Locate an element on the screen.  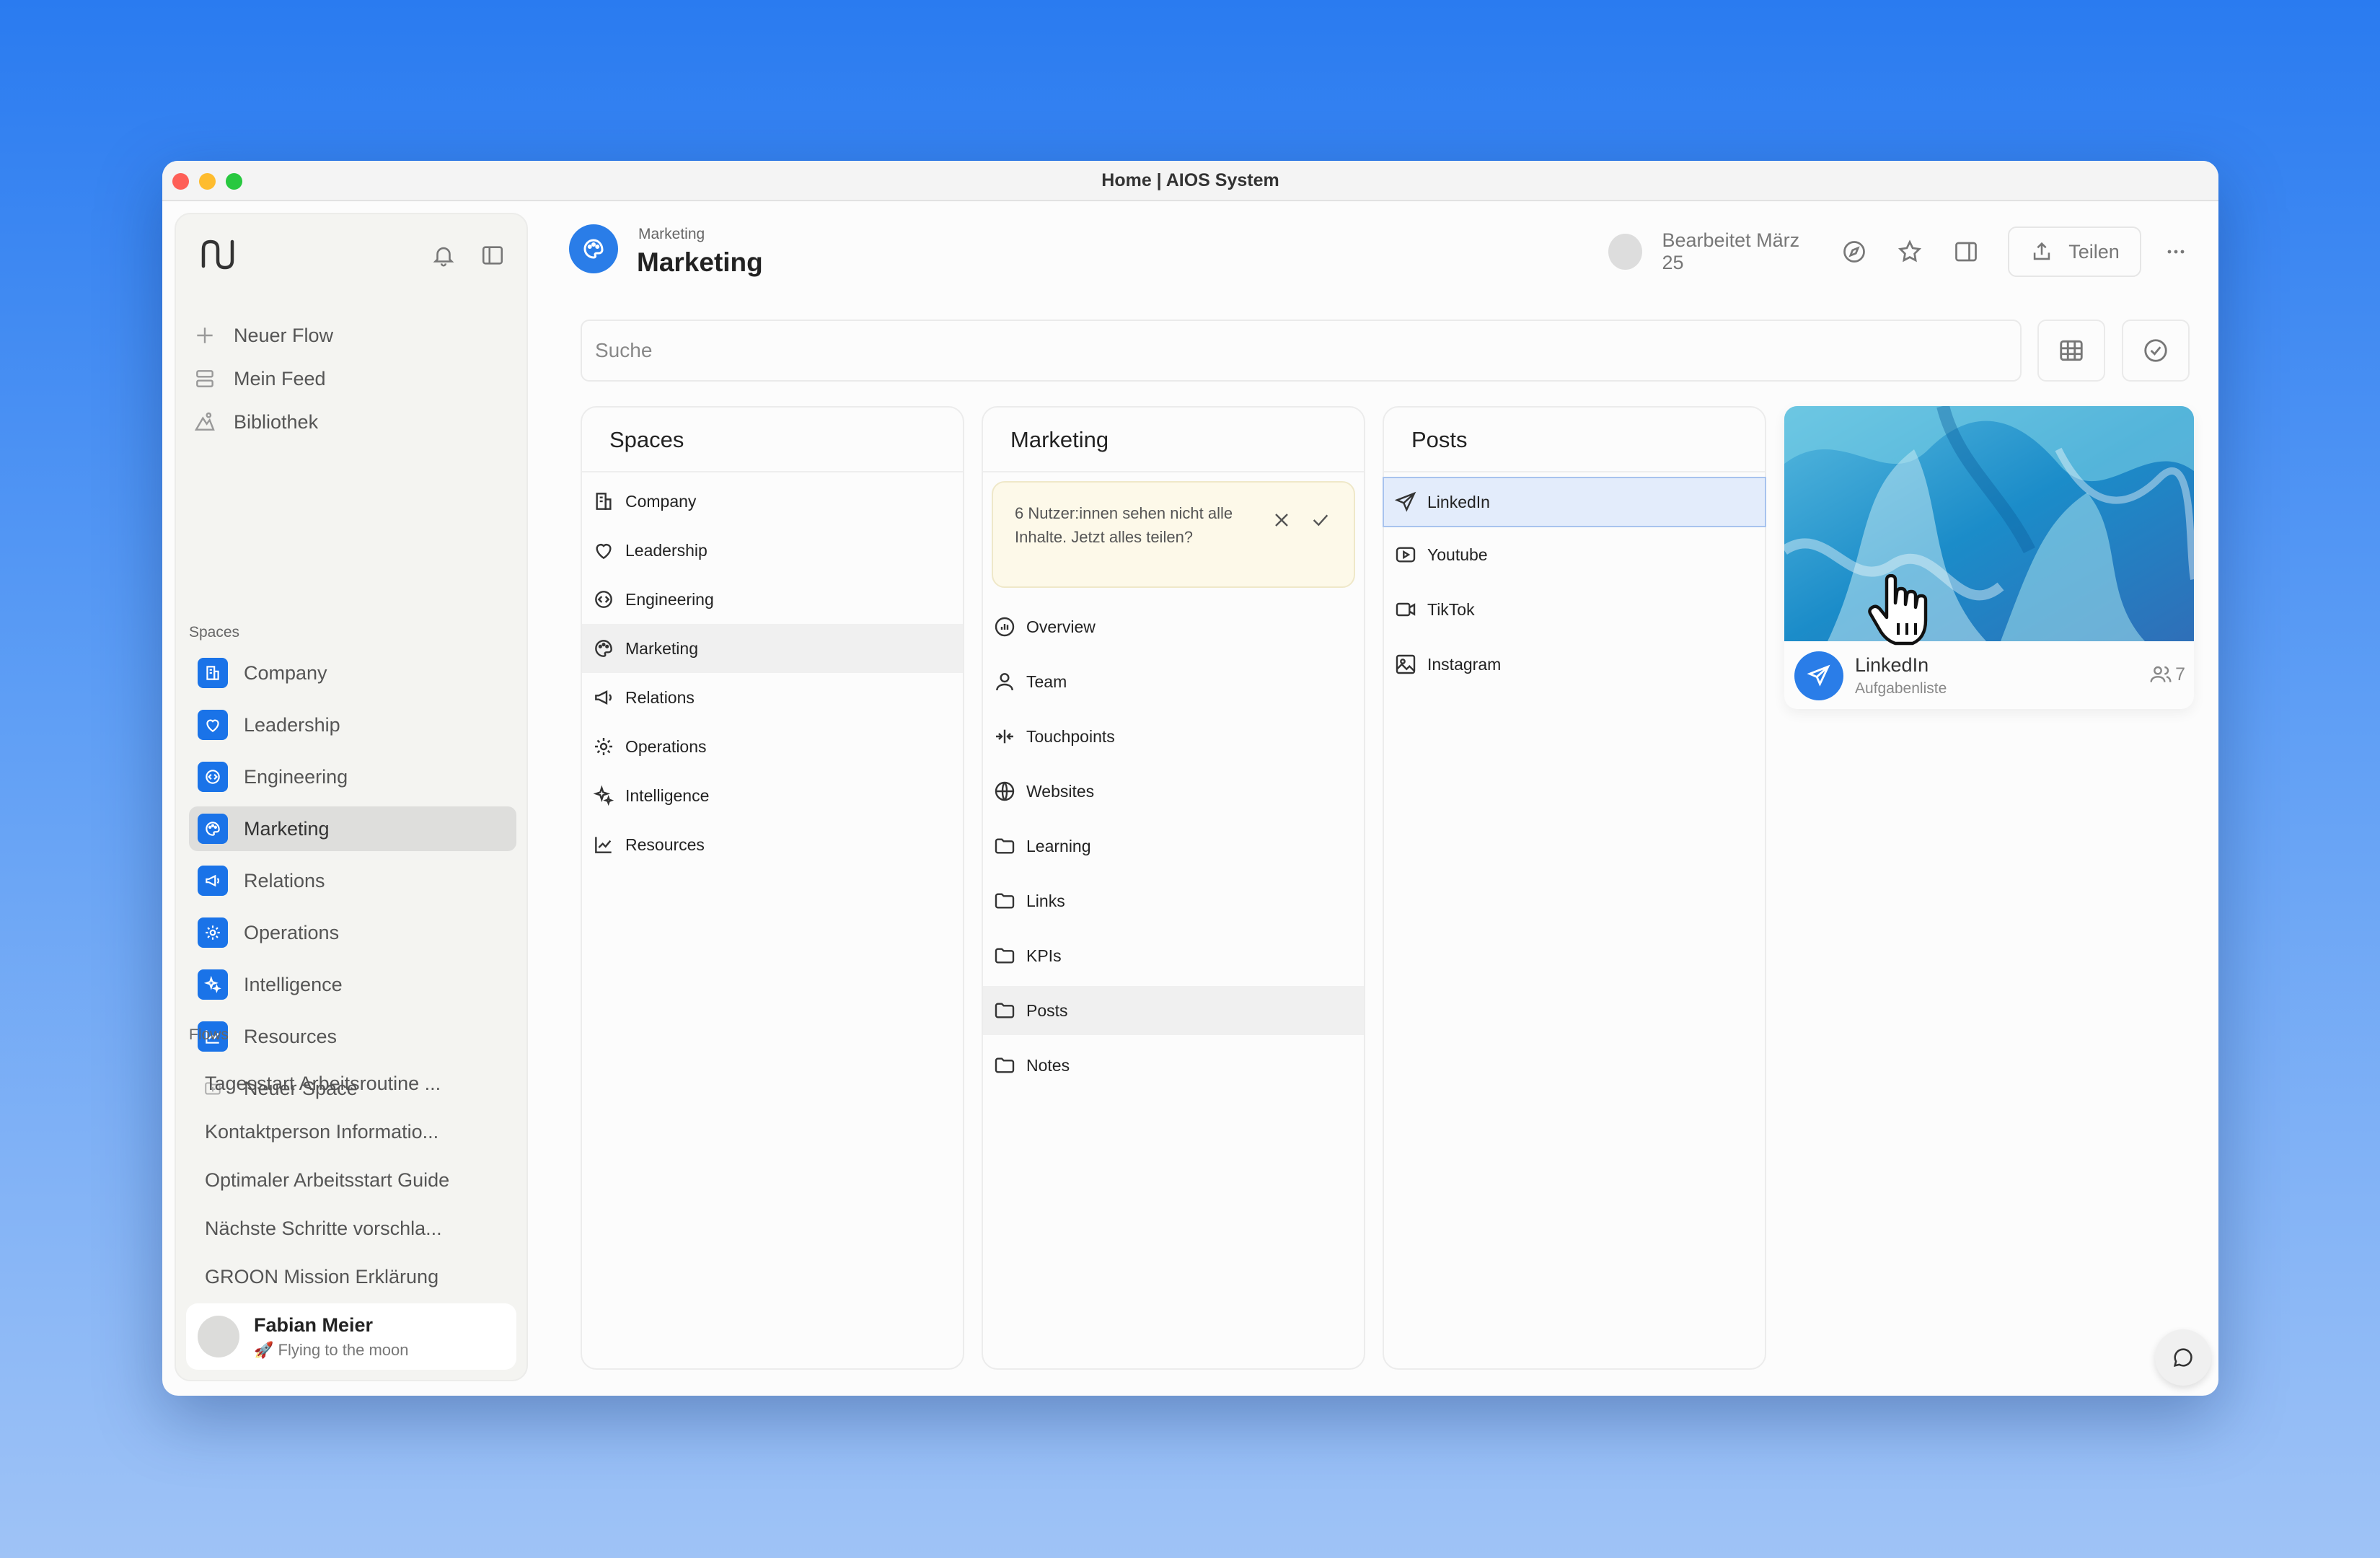
column-title: Marketing is located at coordinates (1173, 440).